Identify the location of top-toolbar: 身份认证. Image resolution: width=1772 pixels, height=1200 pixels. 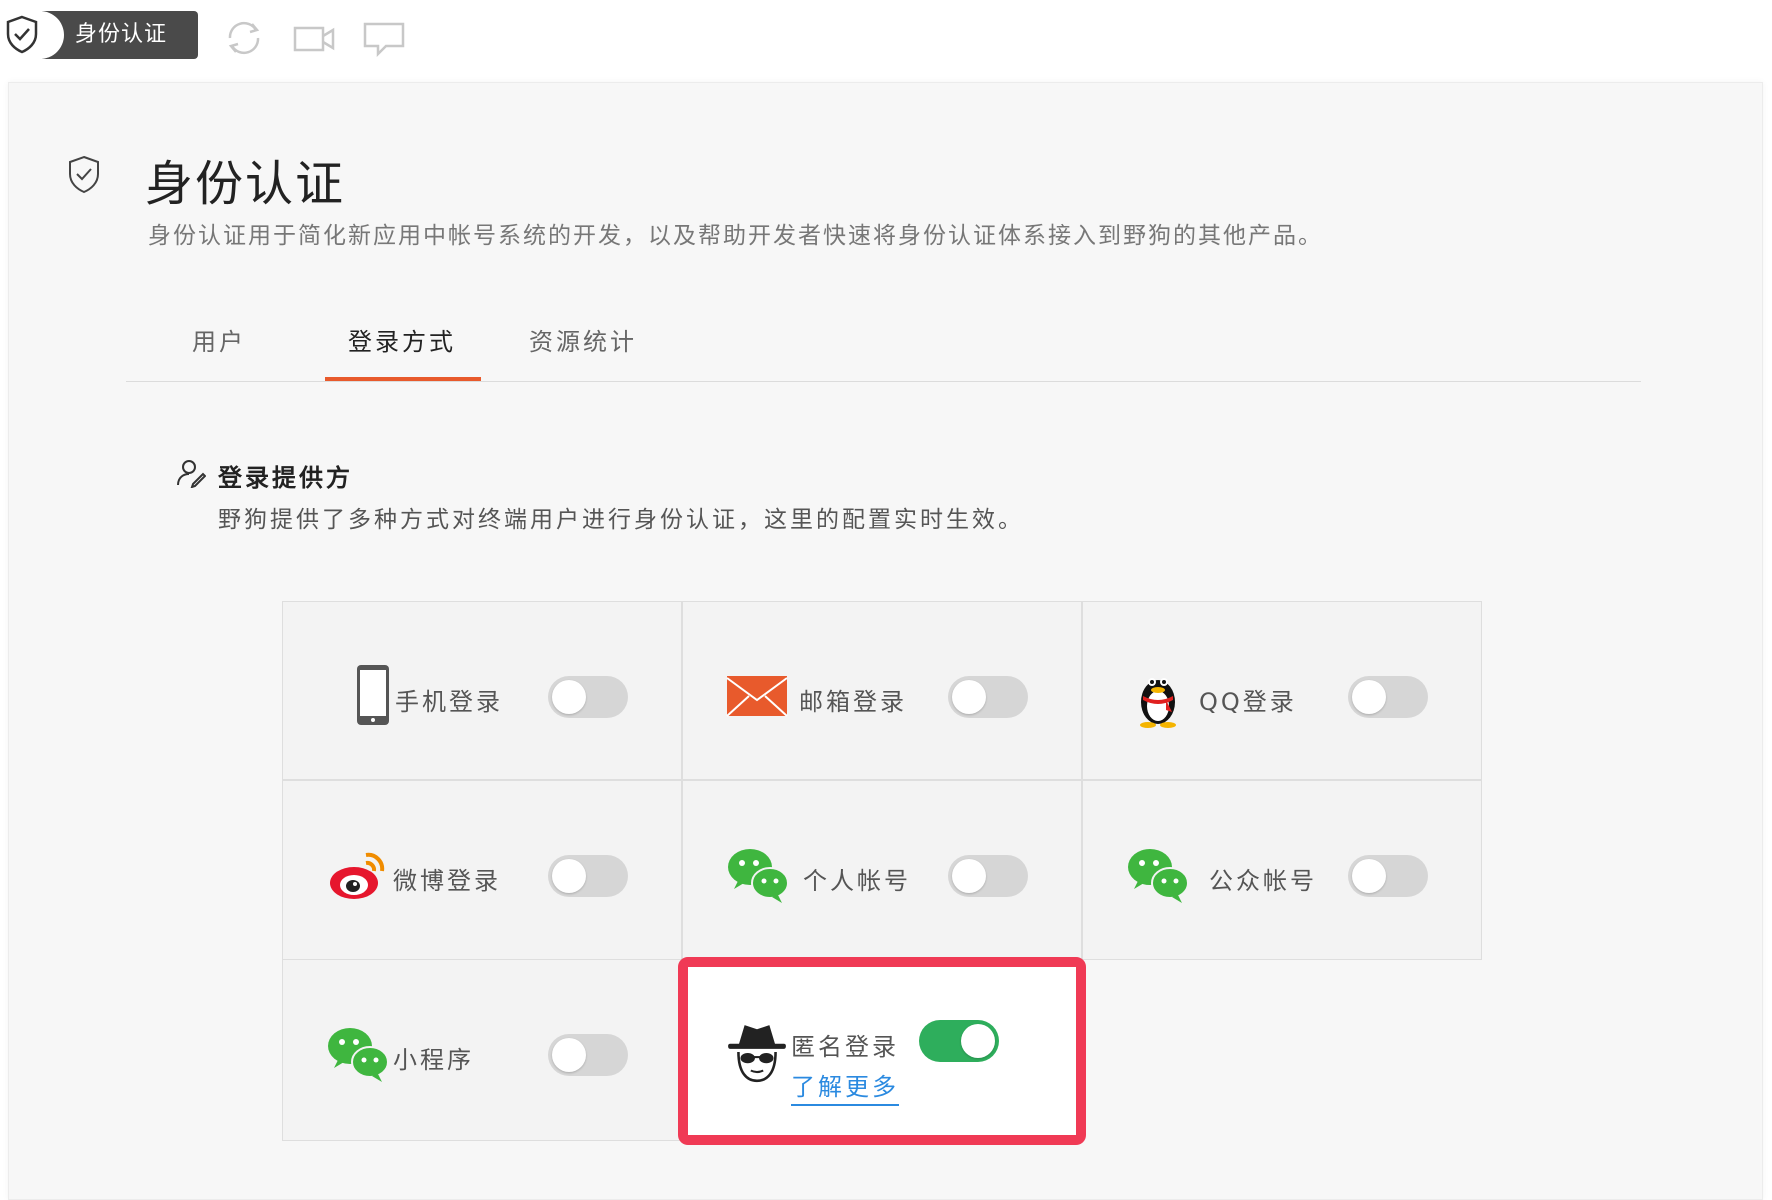
(886, 36).